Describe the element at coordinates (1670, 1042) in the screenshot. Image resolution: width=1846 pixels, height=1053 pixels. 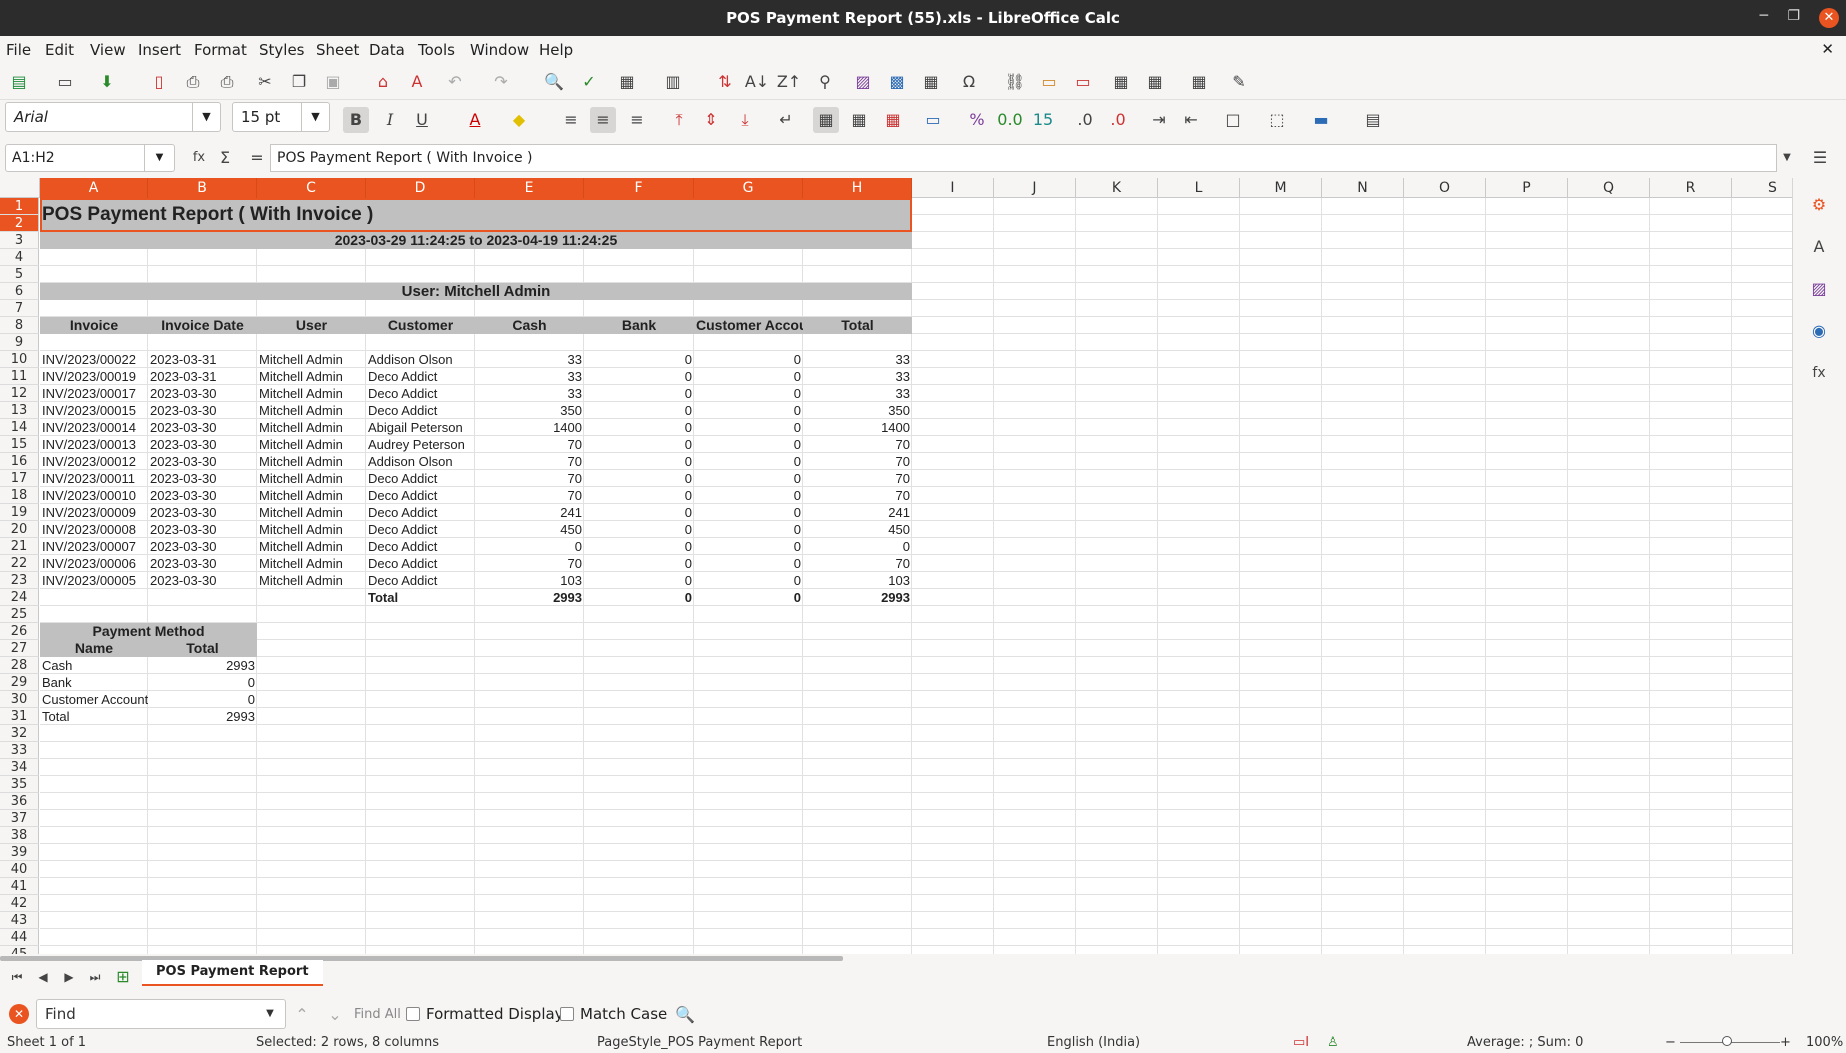
I see `zoom-out-icon: −` at that location.